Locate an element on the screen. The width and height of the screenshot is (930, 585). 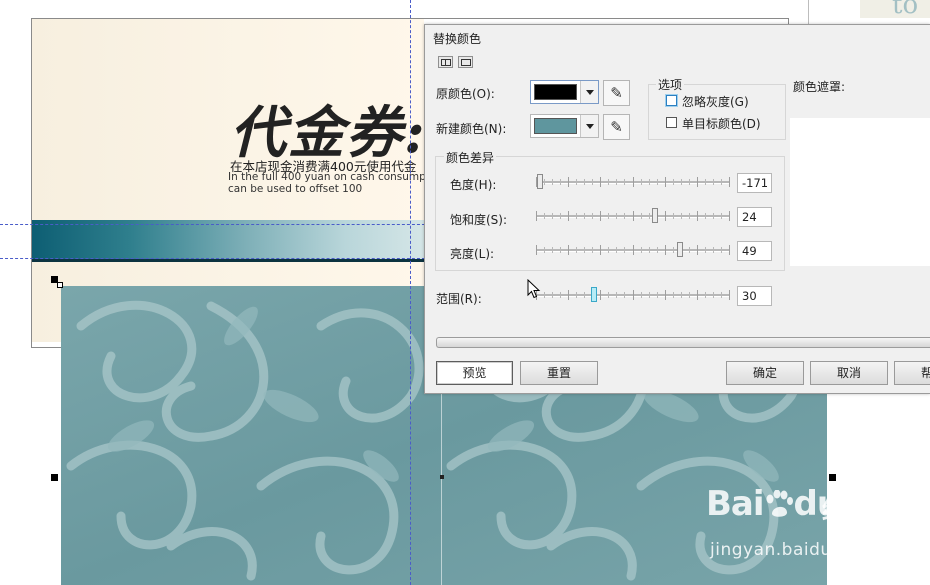
hue-slider is located at coordinates (633, 181).